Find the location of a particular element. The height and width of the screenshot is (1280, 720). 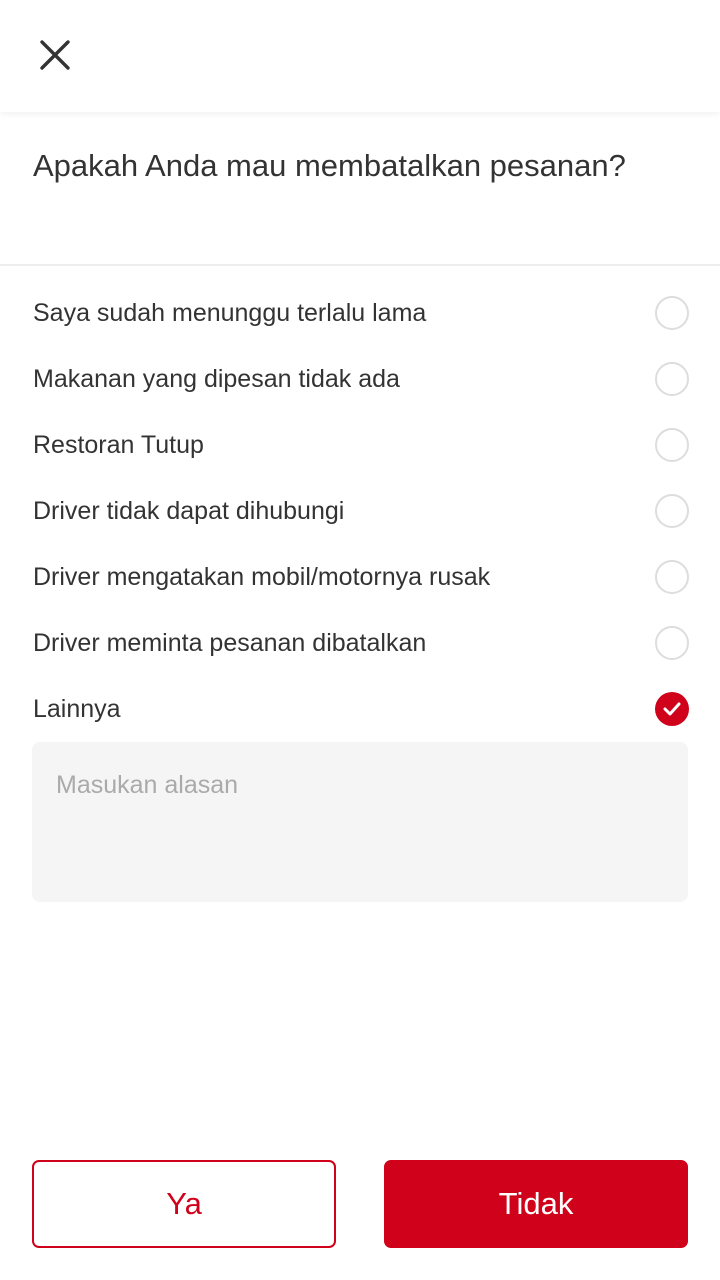

reason-option: Driver meminta pesanan dibatalkan is located at coordinates (360, 643).